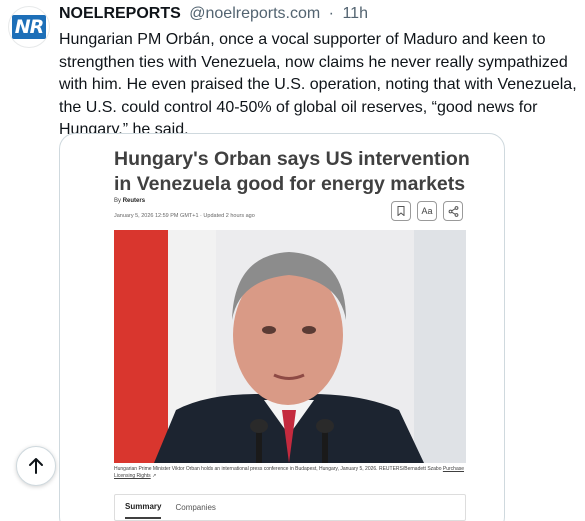 This screenshot has width=585, height=521. I want to click on timestamp: 11h, so click(355, 13).